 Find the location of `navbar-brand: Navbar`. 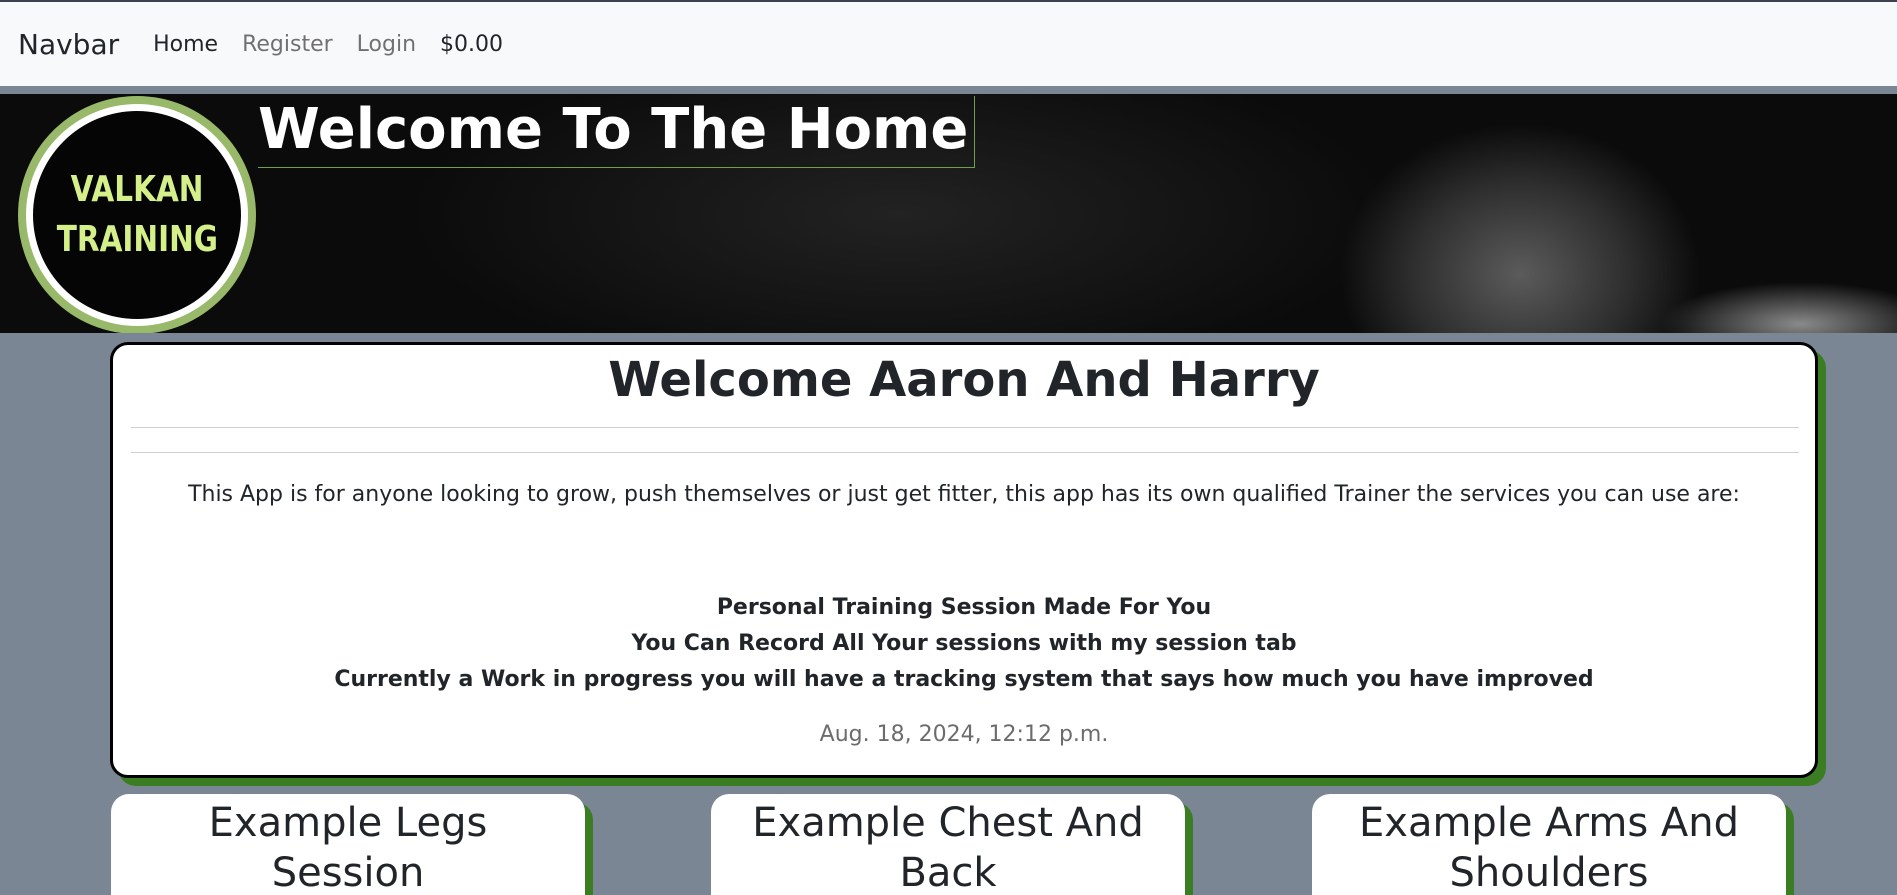

navbar-brand: Navbar is located at coordinates (68, 44).